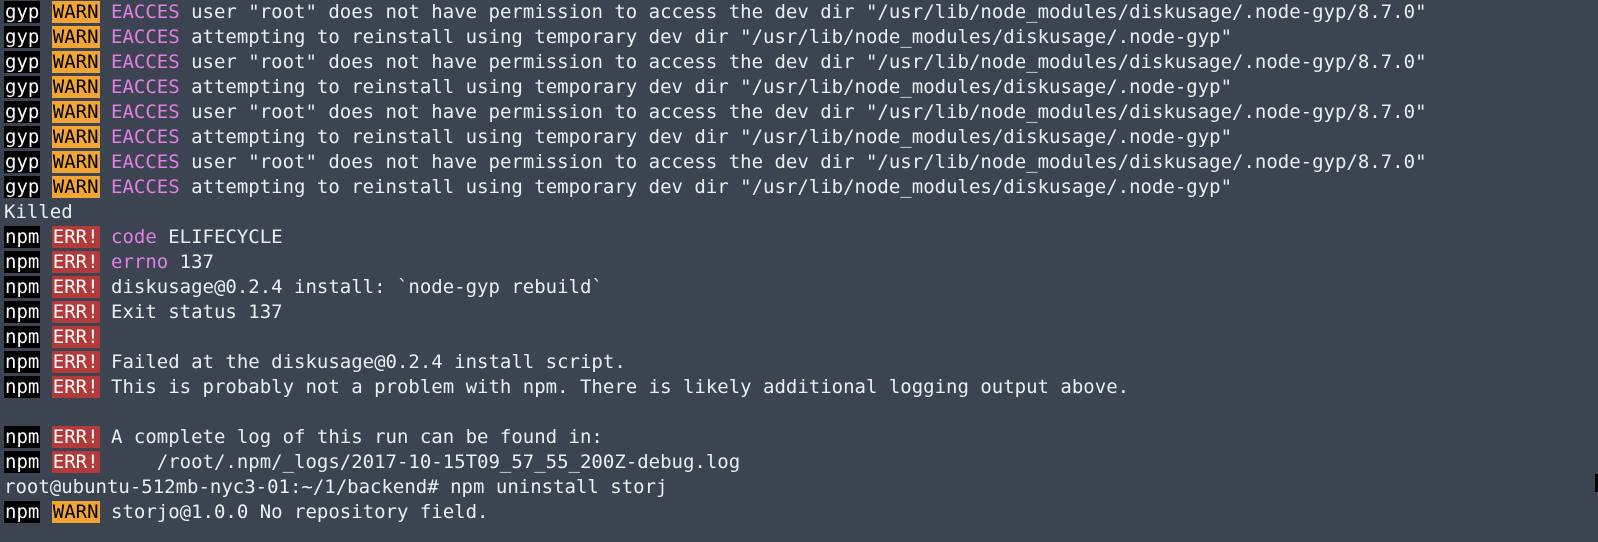 The width and height of the screenshot is (1598, 542). I want to click on terminal-line: npm ERR!, so click(801, 337).